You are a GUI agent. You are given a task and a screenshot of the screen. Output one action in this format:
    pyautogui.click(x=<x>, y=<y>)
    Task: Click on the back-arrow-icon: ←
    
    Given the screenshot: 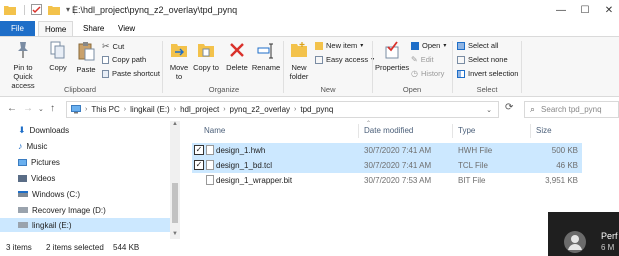 What is the action you would take?
    pyautogui.click(x=12, y=108)
    